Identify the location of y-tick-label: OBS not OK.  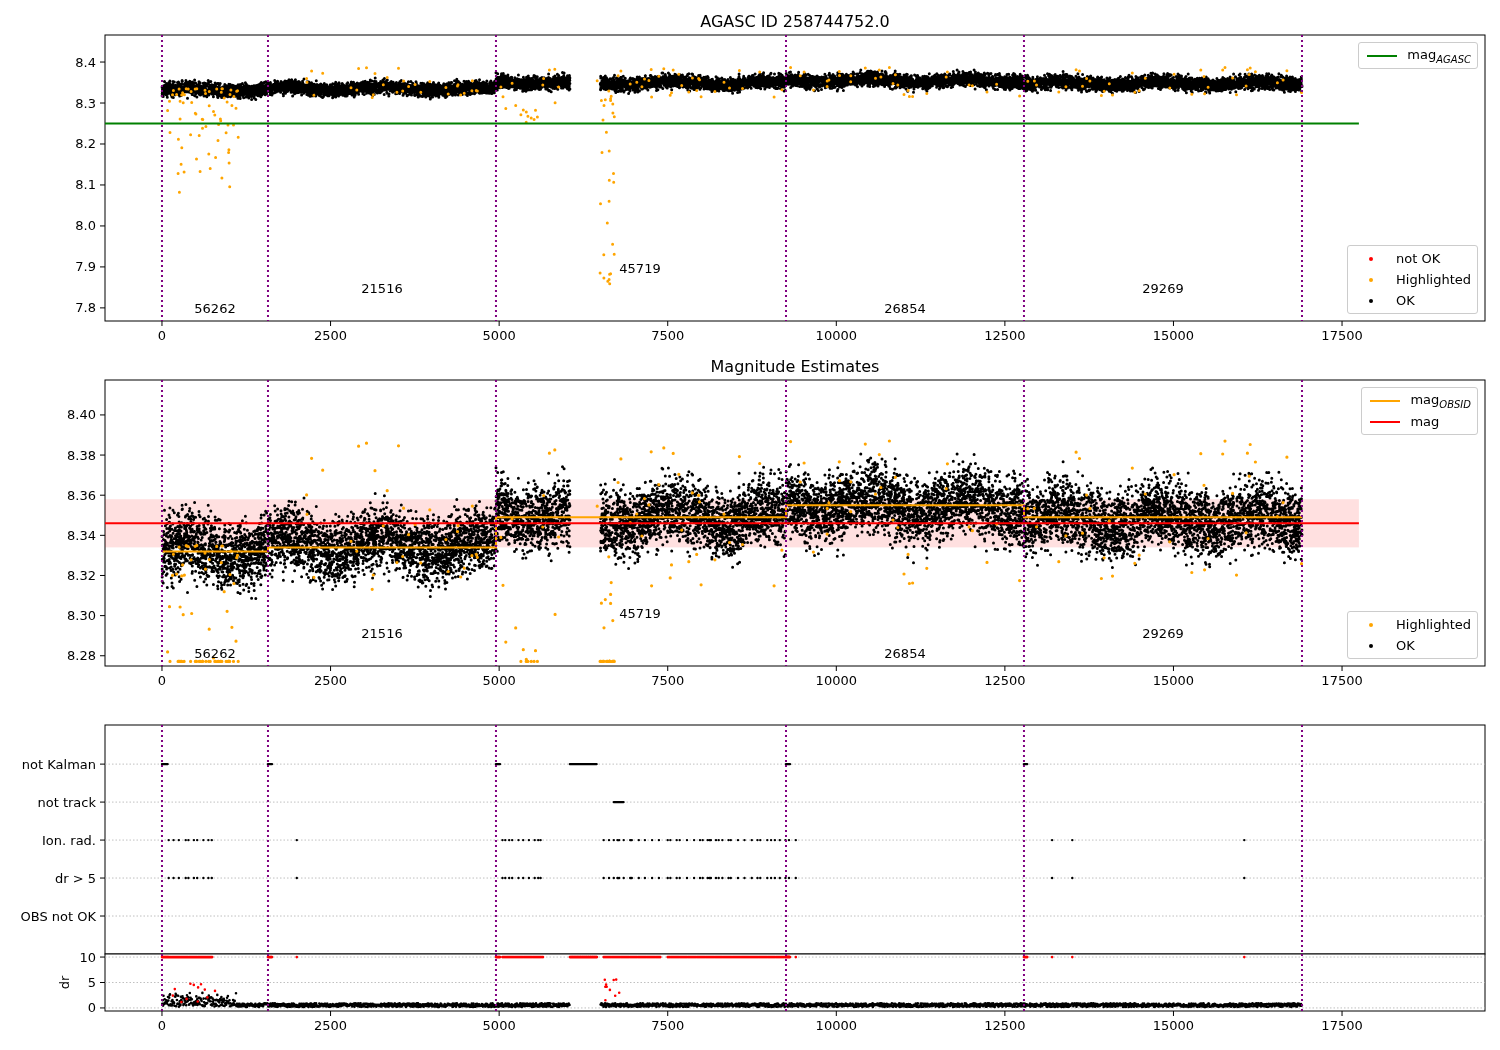
(58, 916).